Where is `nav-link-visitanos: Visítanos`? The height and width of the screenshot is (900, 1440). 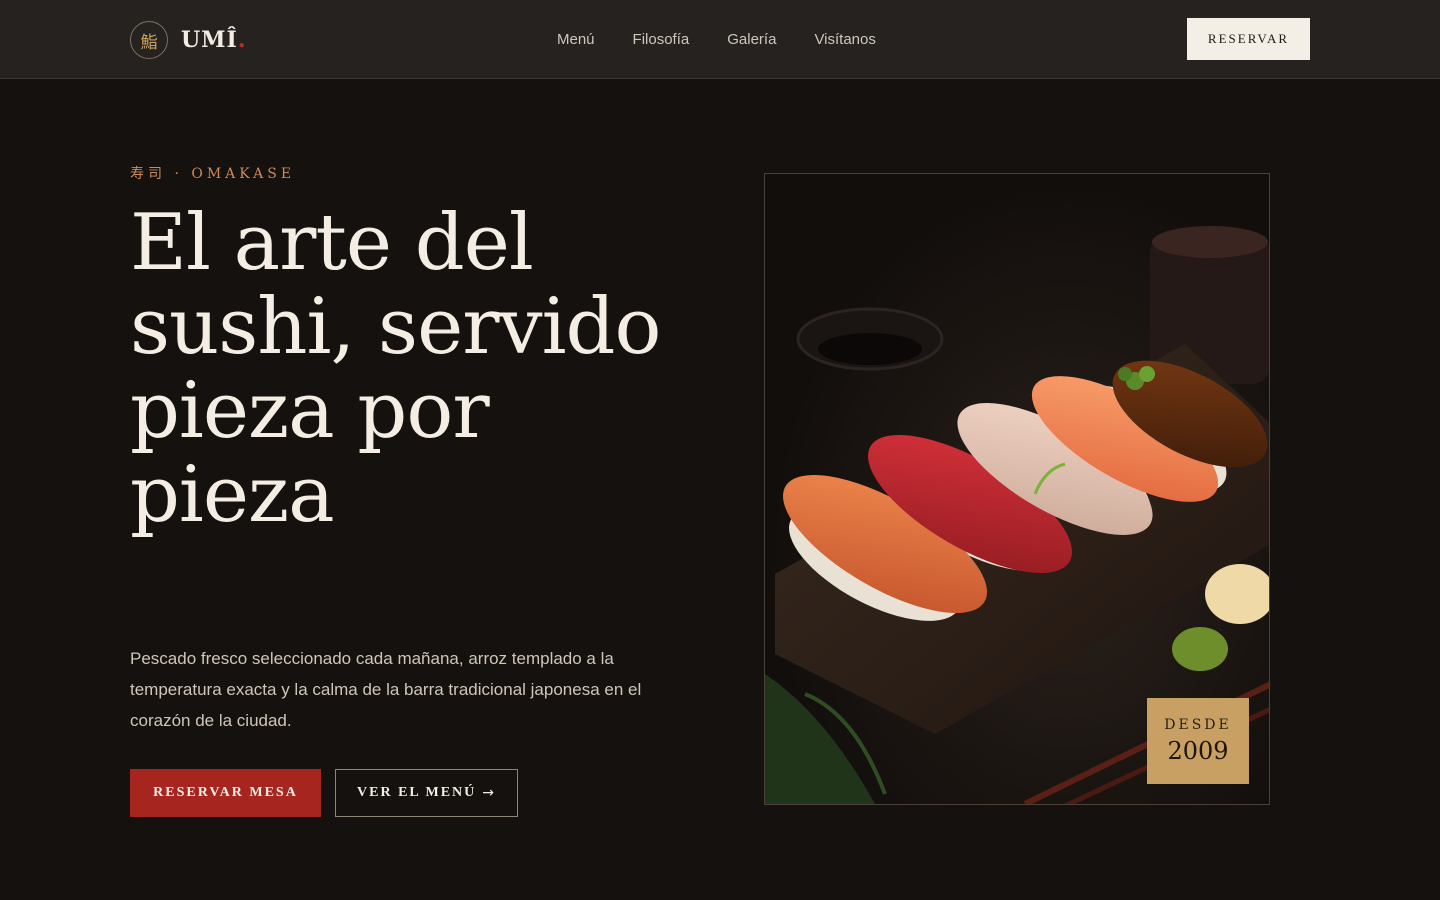
nav-link-visitanos: Visítanos is located at coordinates (844, 39).